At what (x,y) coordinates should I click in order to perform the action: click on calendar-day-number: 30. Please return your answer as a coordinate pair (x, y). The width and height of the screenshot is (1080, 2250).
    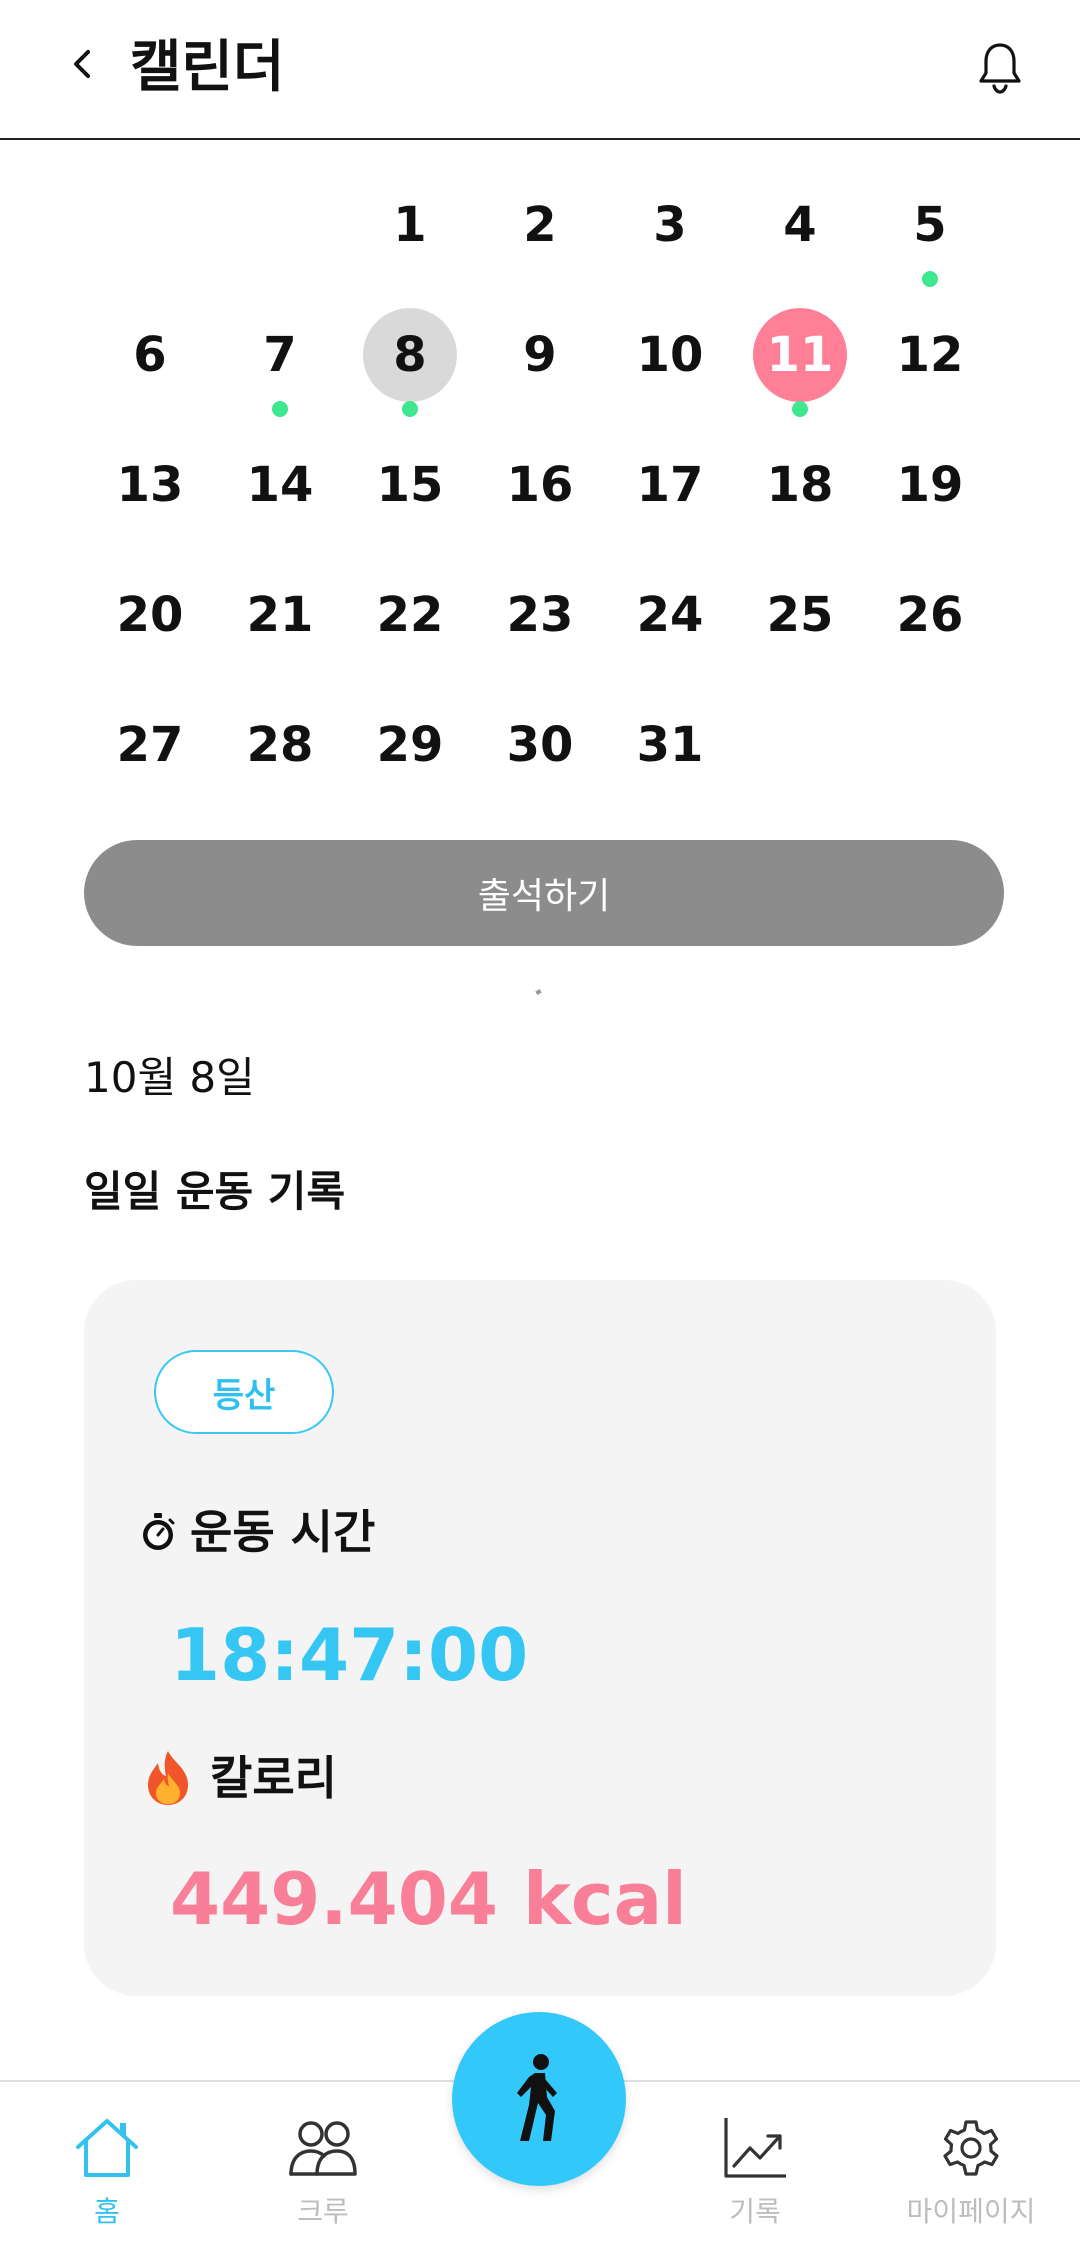
    Looking at the image, I should click on (540, 745).